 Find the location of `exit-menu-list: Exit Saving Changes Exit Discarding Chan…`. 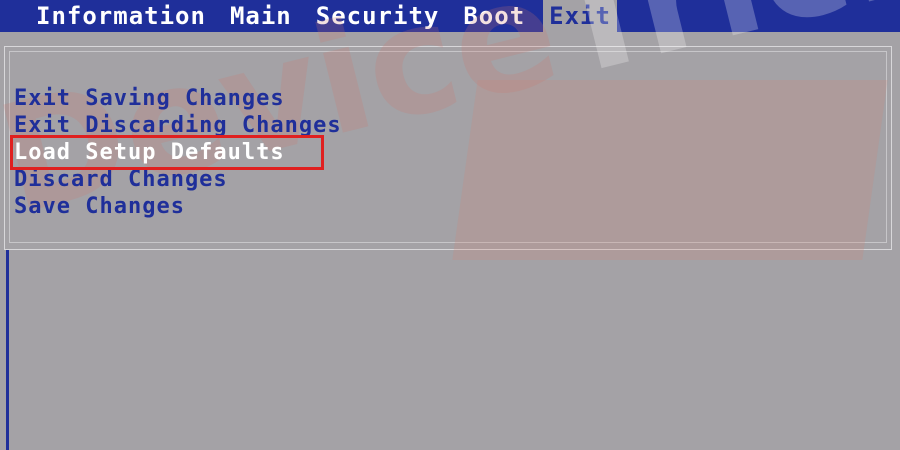

exit-menu-list: Exit Saving Changes Exit Discarding Chan… is located at coordinates (176, 152).